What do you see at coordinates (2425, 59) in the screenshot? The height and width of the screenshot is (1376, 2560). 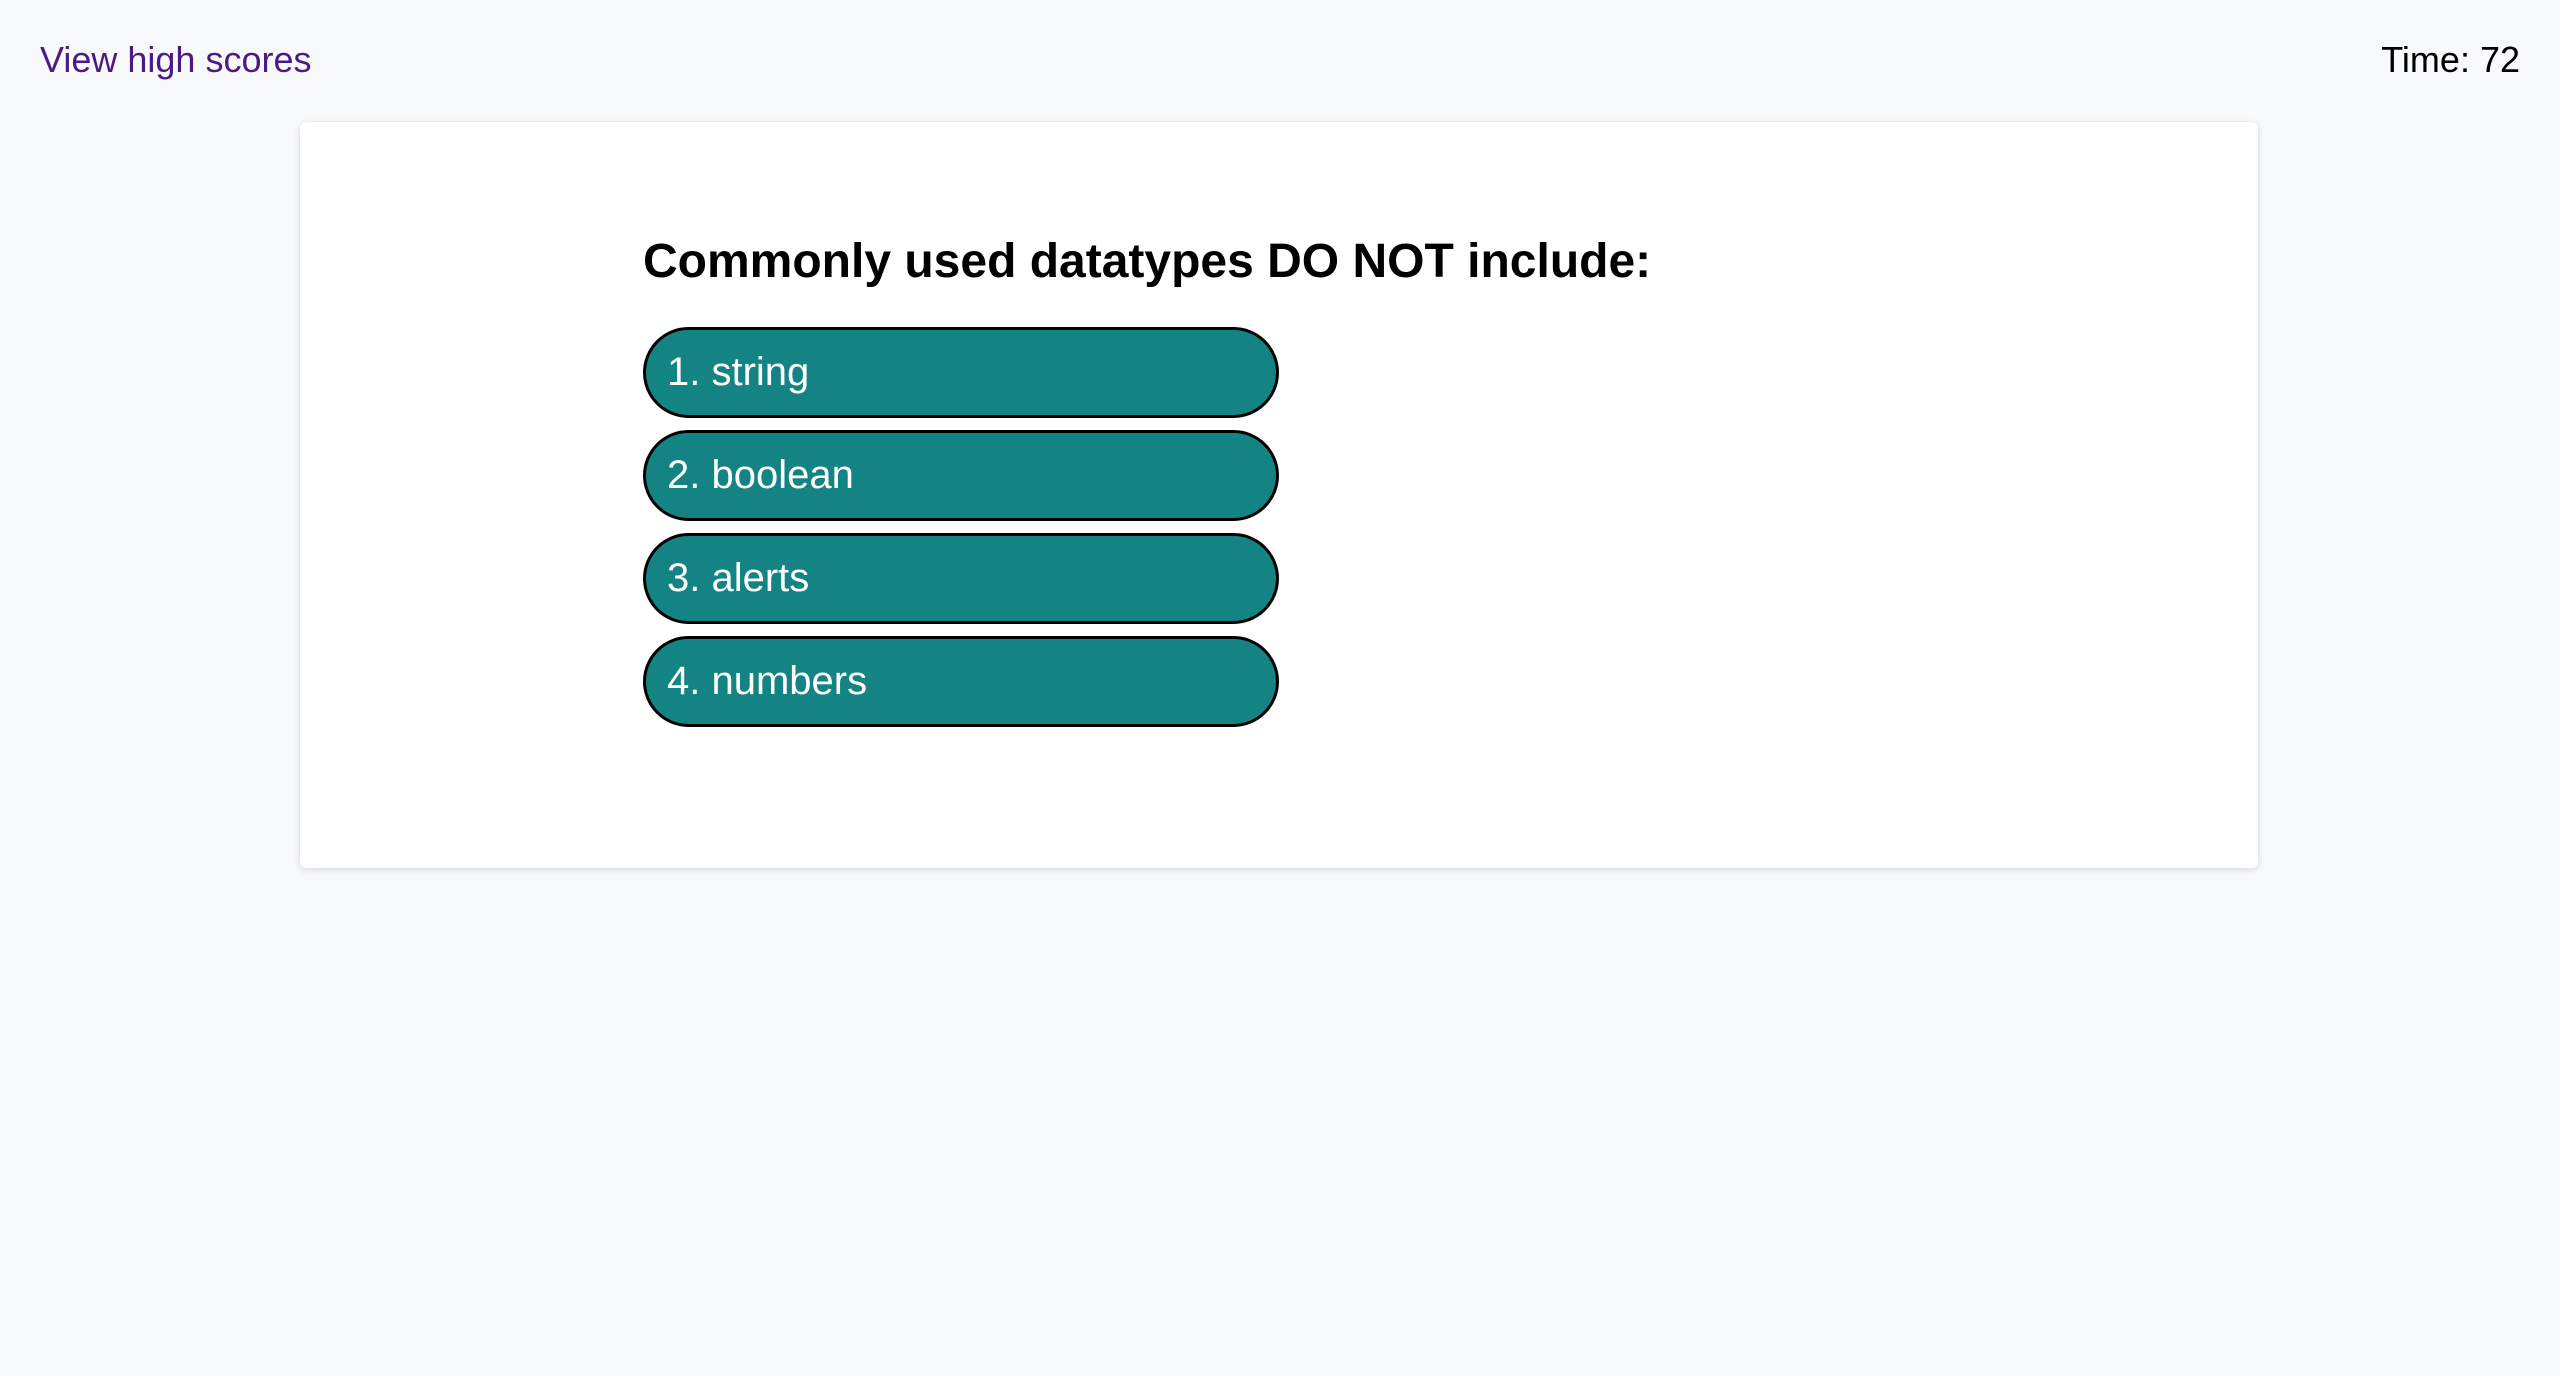 I see `timer-label: Time:` at bounding box center [2425, 59].